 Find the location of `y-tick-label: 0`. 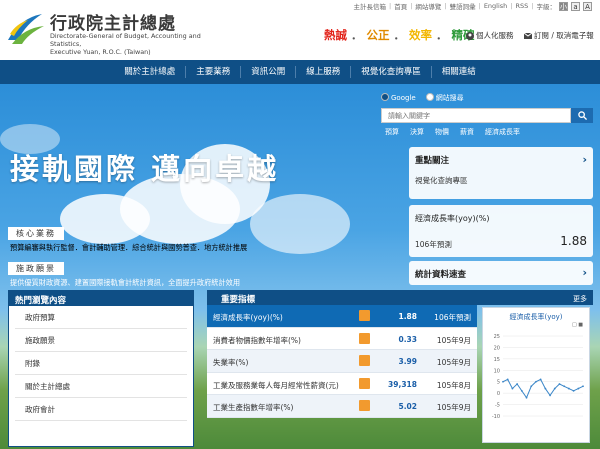

y-tick-label: 0 is located at coordinates (498, 394).